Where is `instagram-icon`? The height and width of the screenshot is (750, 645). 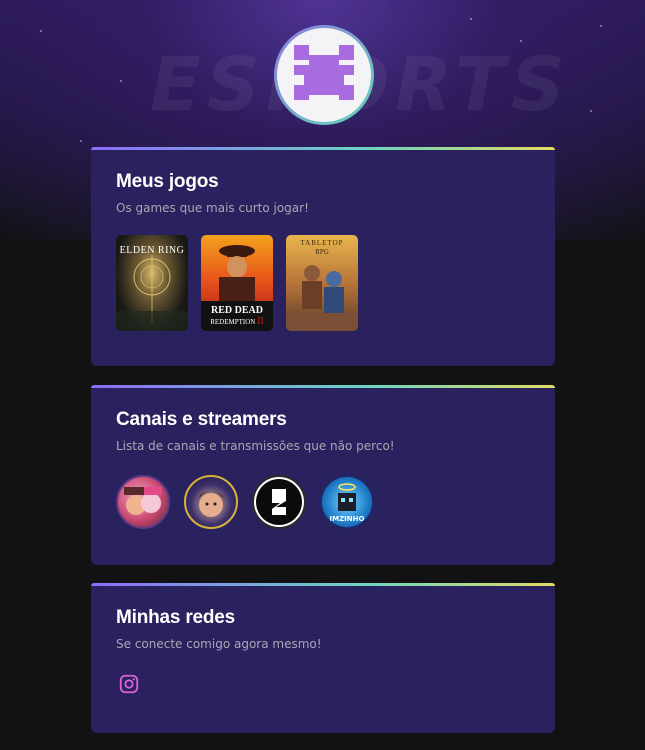
instagram-icon is located at coordinates (129, 684).